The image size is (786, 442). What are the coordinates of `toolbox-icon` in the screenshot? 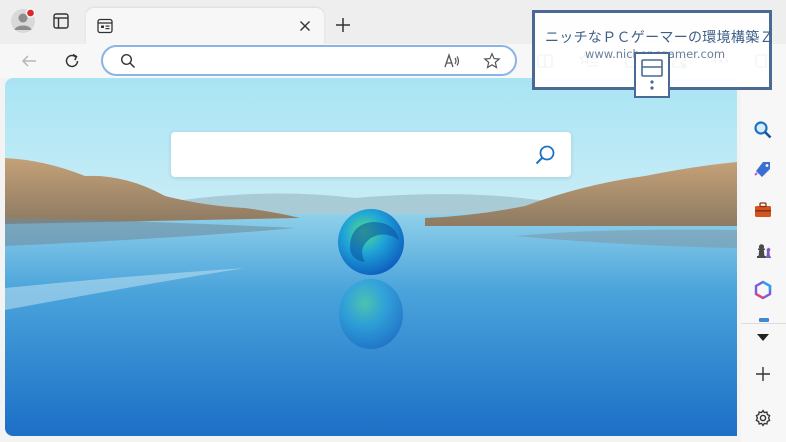 It's located at (763, 209).